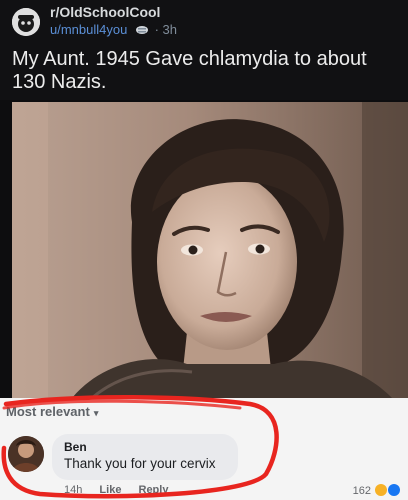 Image resolution: width=408 pixels, height=500 pixels. Describe the element at coordinates (75, 447) in the screenshot. I see `comment-author: Ben` at that location.